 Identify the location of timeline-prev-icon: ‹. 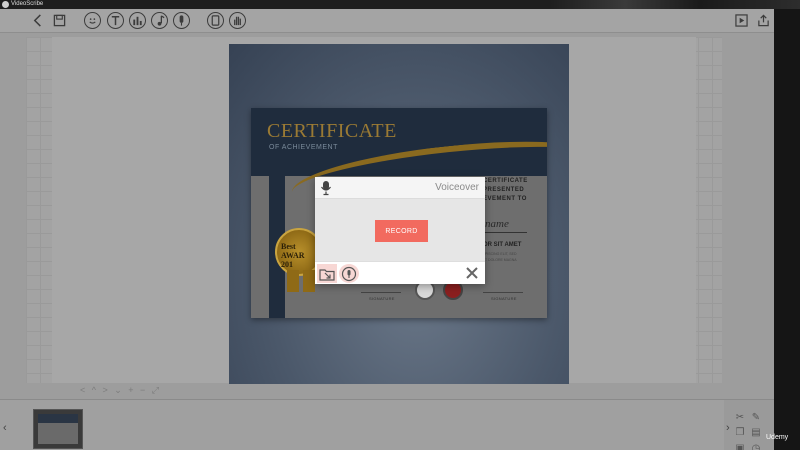
(5, 428).